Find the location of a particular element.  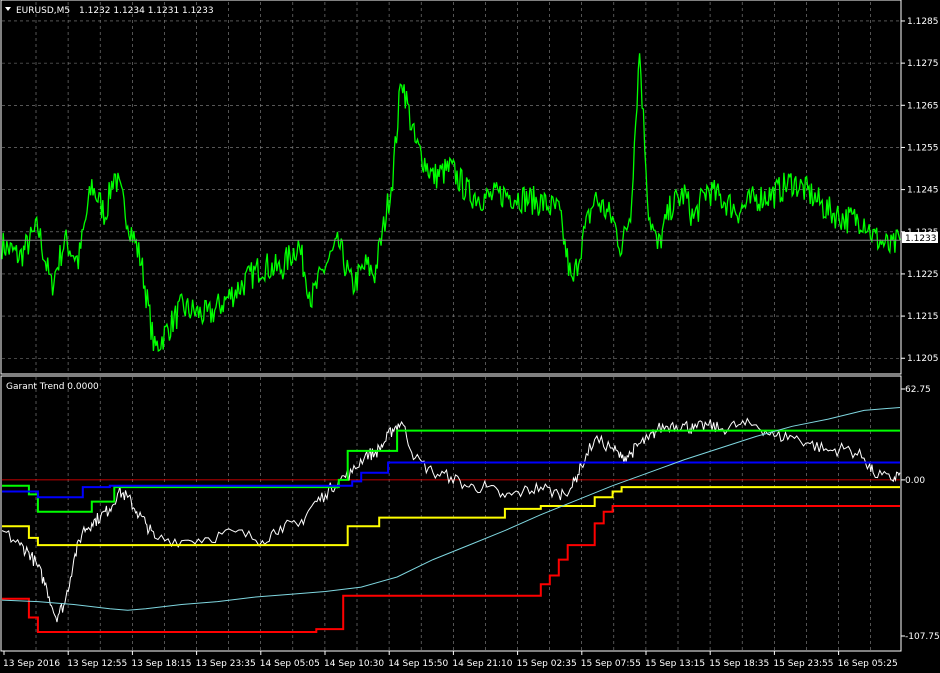

time-tick-label: 13 Sep 12:55 is located at coordinates (97, 664).